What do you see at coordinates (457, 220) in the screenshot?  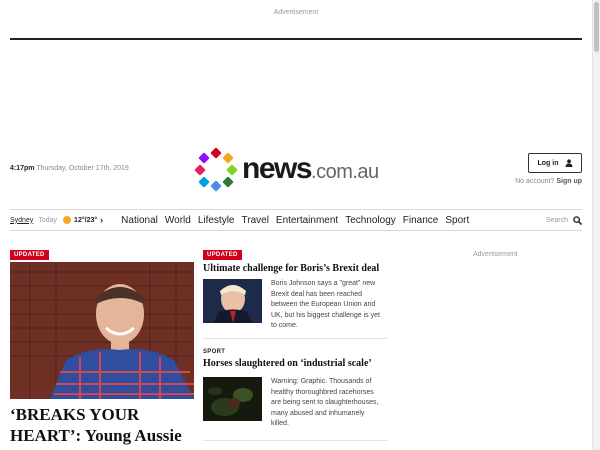 I see `nav-item-sport: Sport` at bounding box center [457, 220].